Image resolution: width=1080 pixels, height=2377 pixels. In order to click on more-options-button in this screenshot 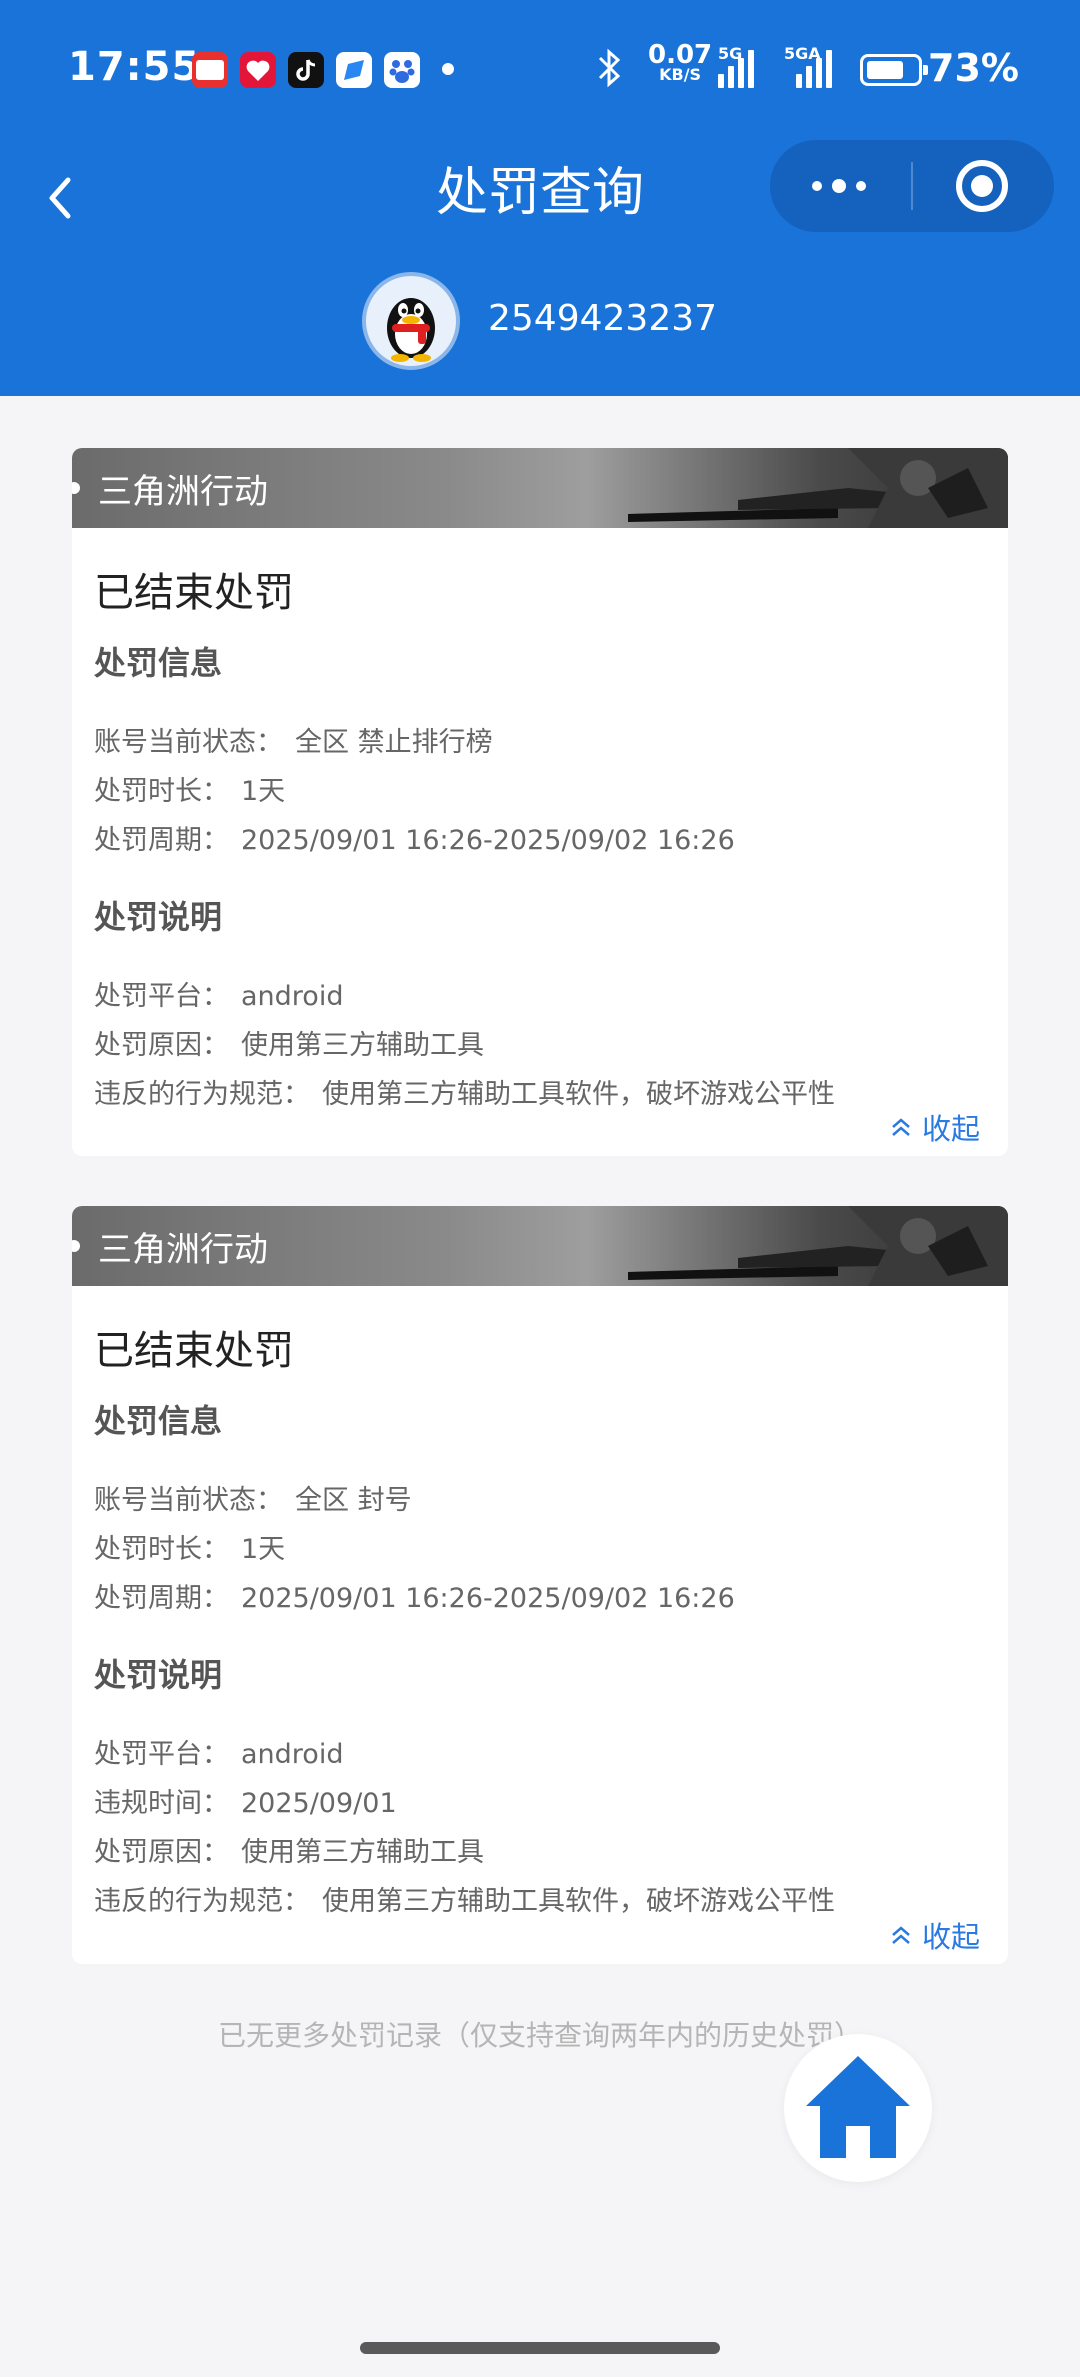, I will do `click(841, 186)`.